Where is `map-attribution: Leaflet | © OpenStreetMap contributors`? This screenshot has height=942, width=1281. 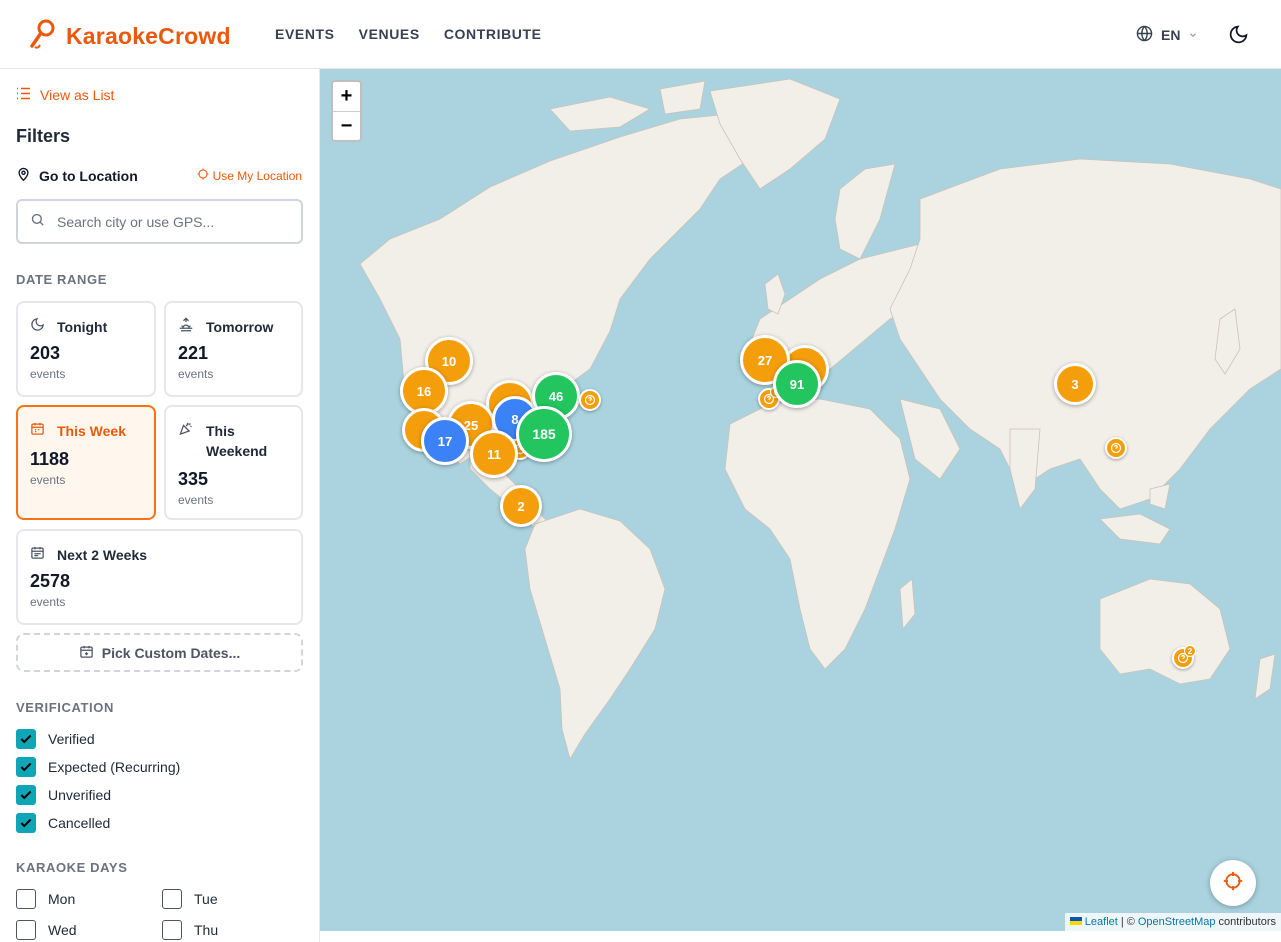
map-attribution: Leaflet | © OpenStreetMap contributors is located at coordinates (1172, 922).